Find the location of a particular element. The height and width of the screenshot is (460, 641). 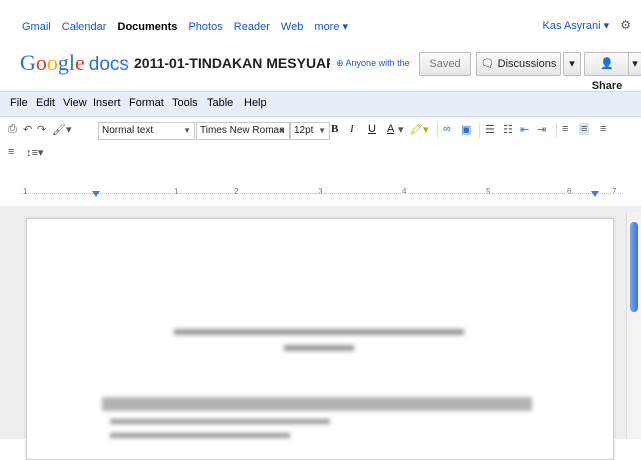

menu-table: Table is located at coordinates (220, 103).